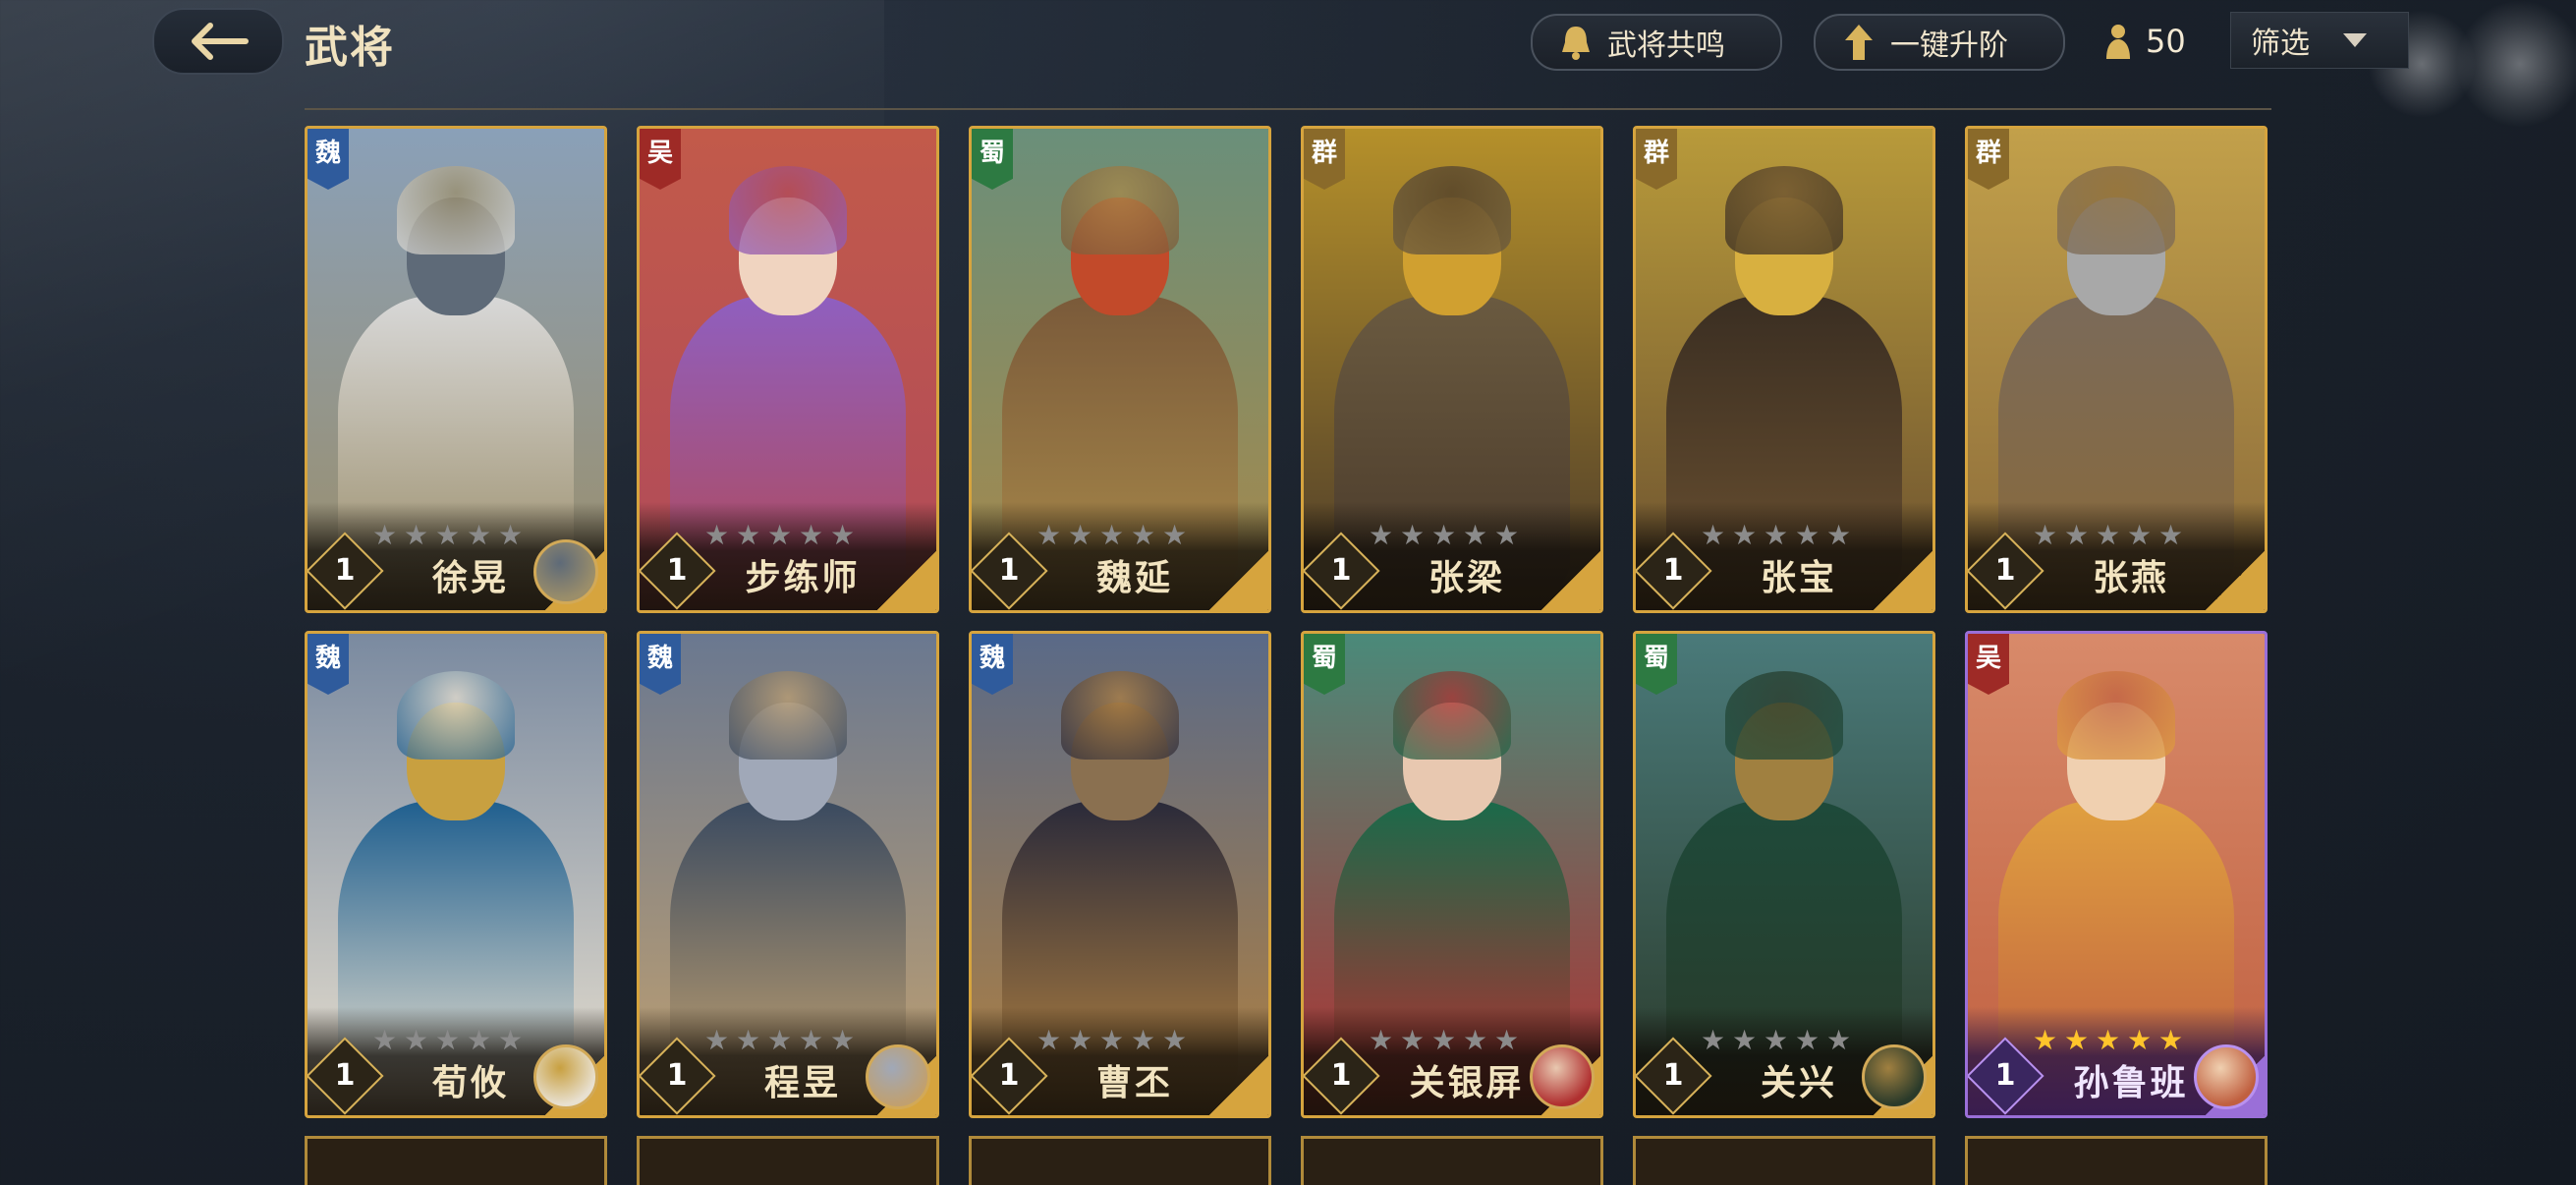  Describe the element at coordinates (2130, 578) in the screenshot. I see `general-name: 张燕` at that location.